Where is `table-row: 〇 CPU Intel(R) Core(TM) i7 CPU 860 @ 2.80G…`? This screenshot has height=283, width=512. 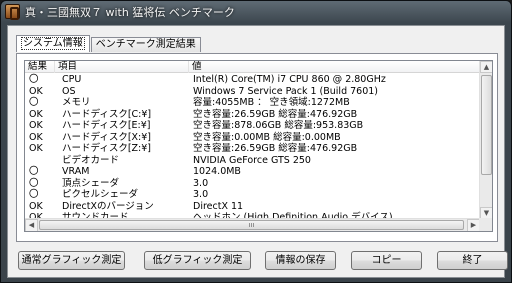
table-row: 〇 CPU Intel(R) Core(TM) i7 CPU 860 @ 2.80G… is located at coordinates (252, 80).